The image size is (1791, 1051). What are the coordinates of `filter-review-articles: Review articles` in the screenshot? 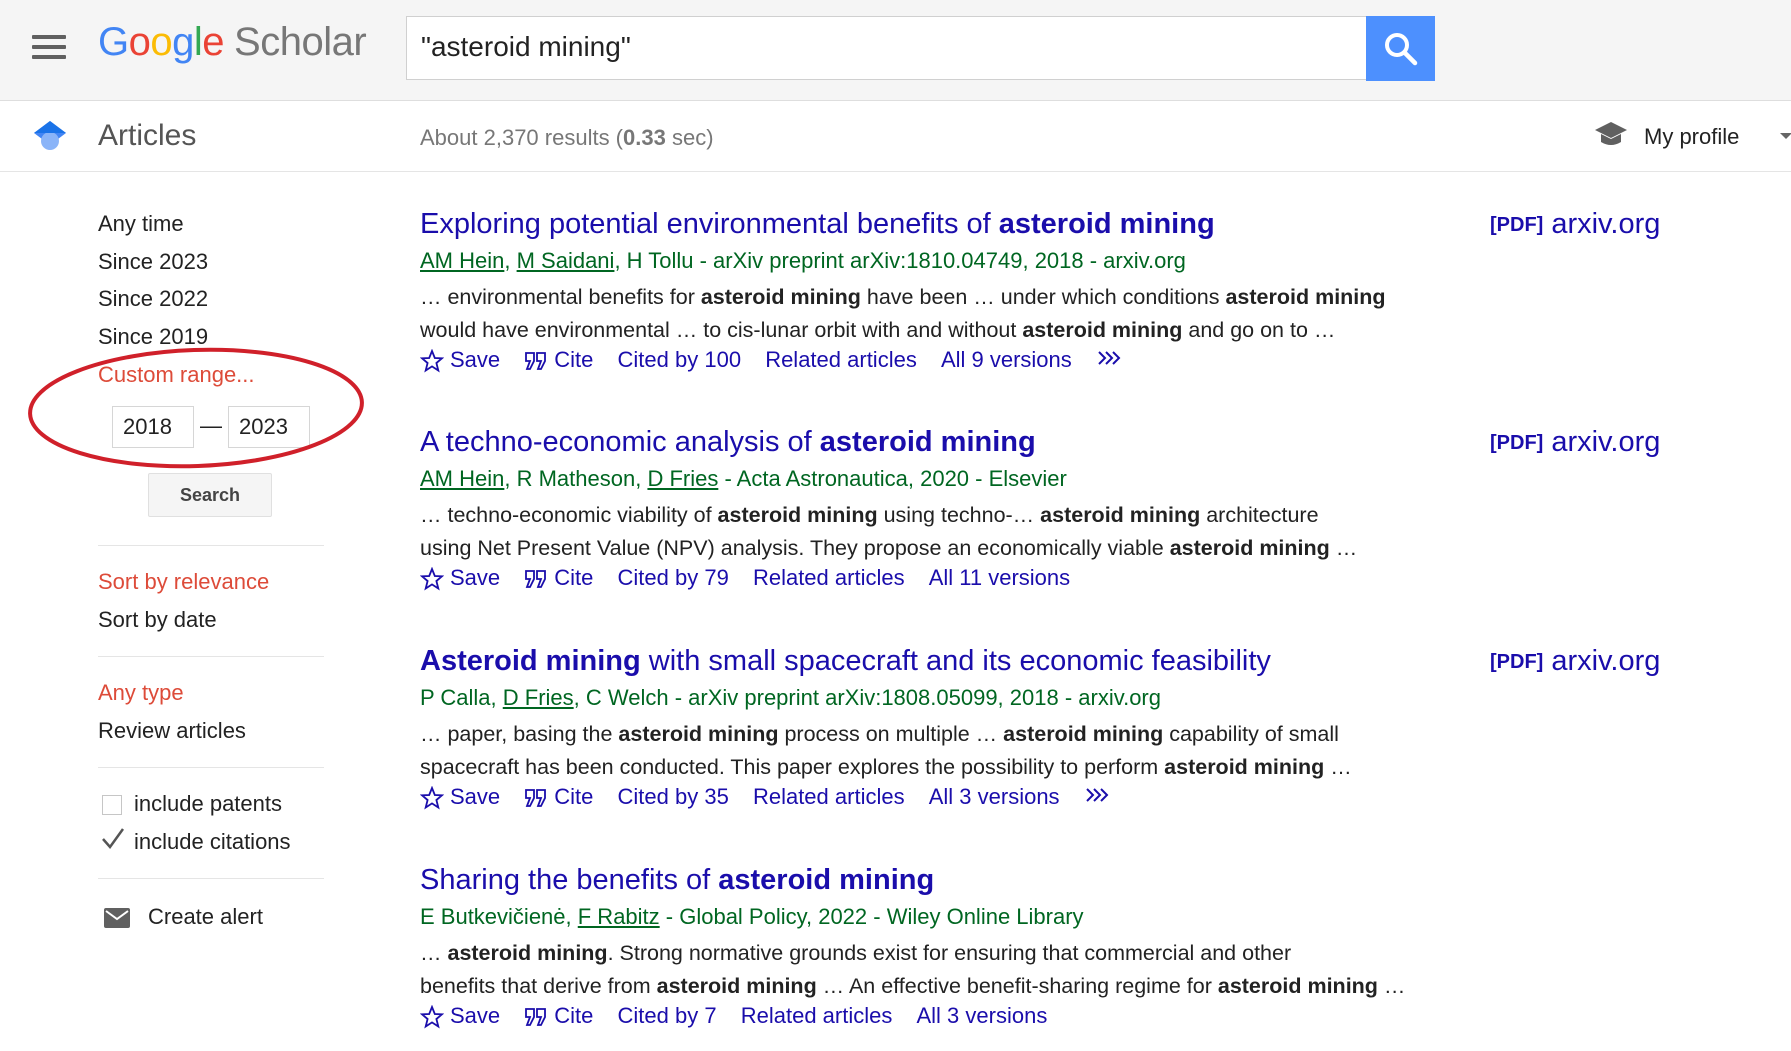 It's located at (172, 731).